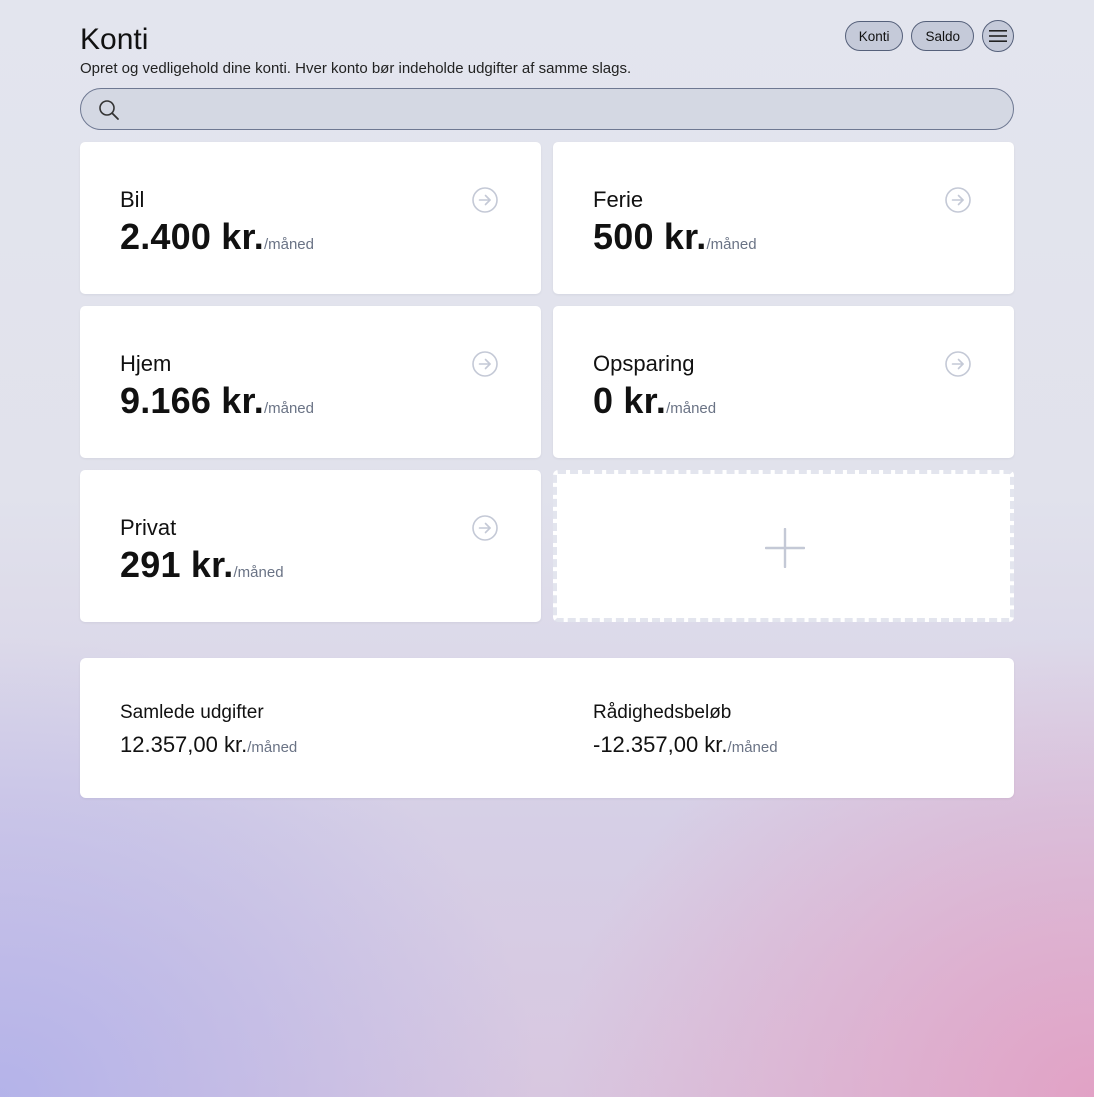 The height and width of the screenshot is (1097, 1094). What do you see at coordinates (752, 747) in the screenshot?
I see `available-amount-period: /måned` at bounding box center [752, 747].